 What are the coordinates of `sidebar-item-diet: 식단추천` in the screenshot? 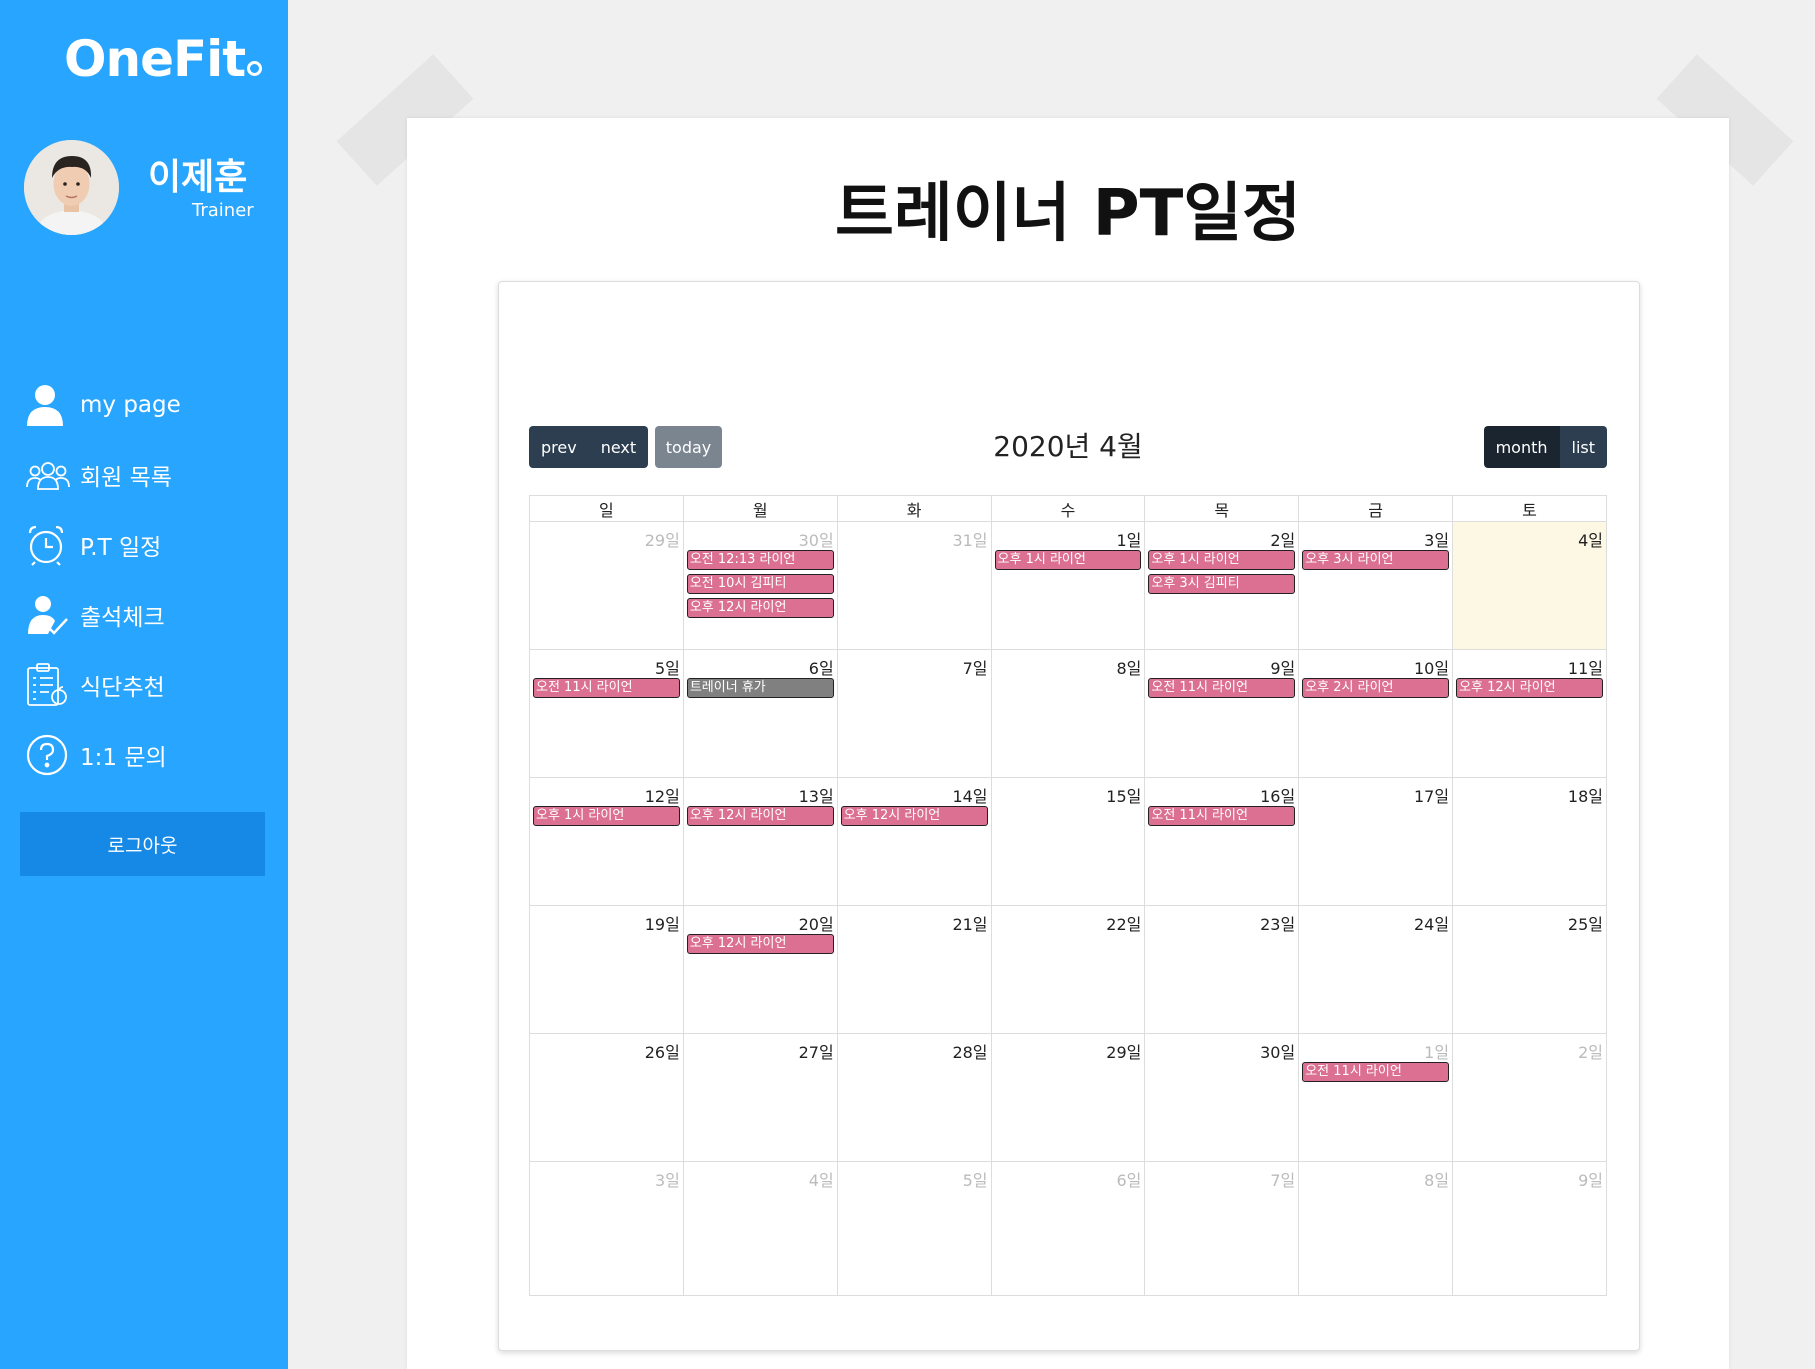 It's located at (151, 685).